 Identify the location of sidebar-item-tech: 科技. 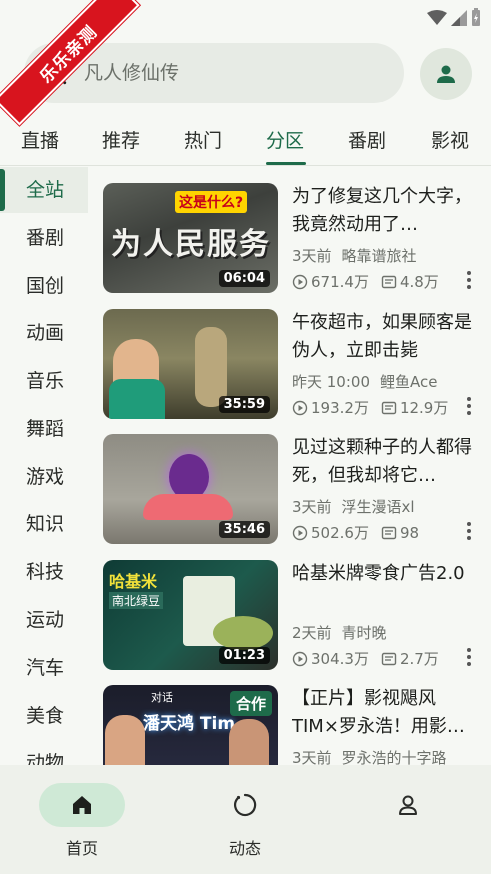
(44, 572).